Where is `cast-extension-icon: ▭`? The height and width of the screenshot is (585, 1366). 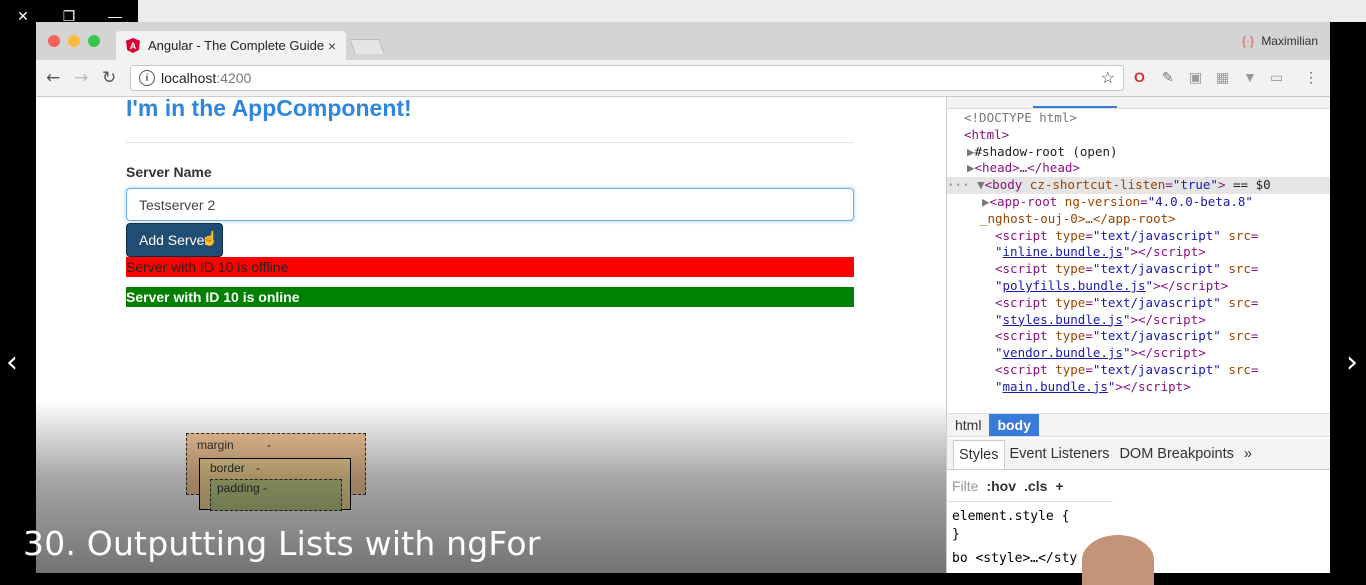 cast-extension-icon: ▭ is located at coordinates (1276, 77).